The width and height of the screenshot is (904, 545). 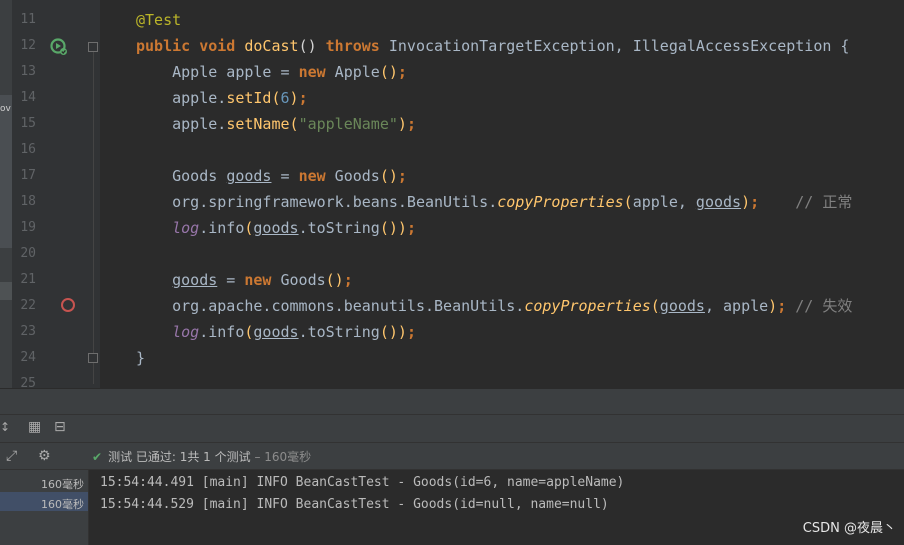 I want to click on method-call: setId, so click(x=249, y=98).